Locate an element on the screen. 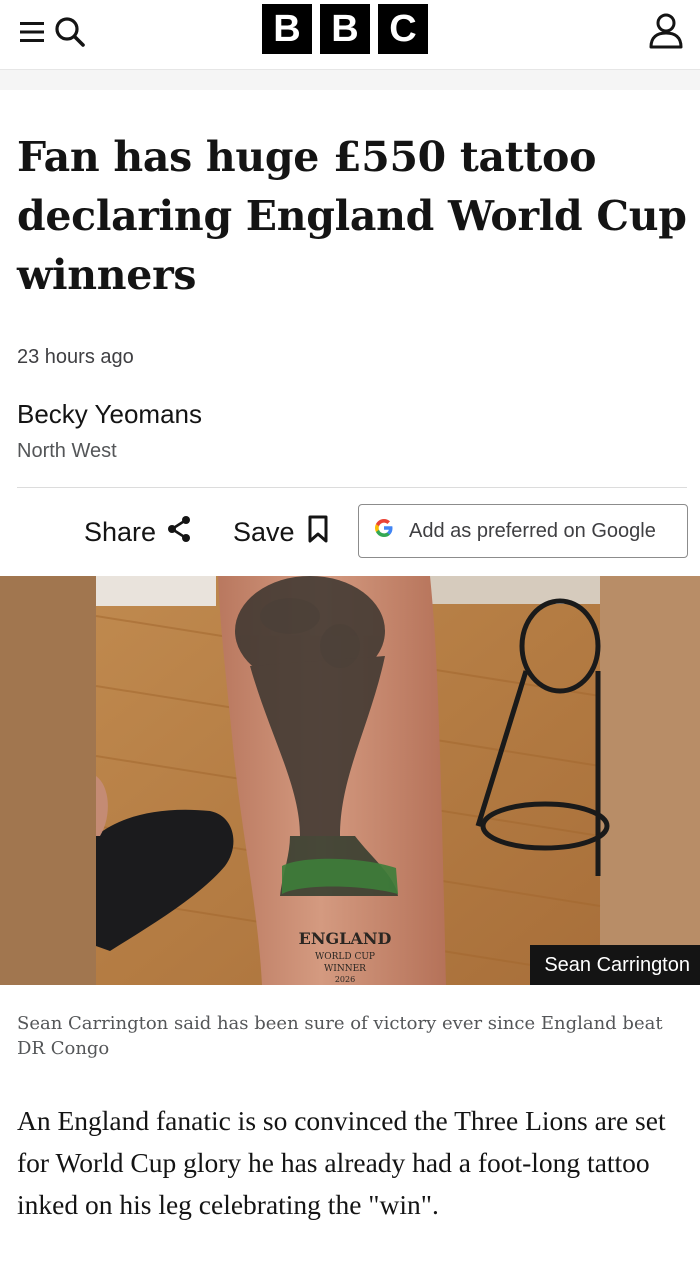 This screenshot has height=1283, width=700. account-icon is located at coordinates (666, 34).